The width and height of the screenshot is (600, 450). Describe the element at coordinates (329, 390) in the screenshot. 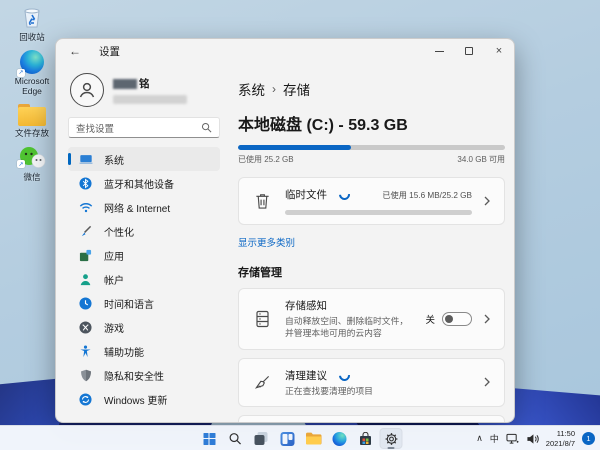

I see `cleanup-desc: 正在查找要清理的项目` at that location.